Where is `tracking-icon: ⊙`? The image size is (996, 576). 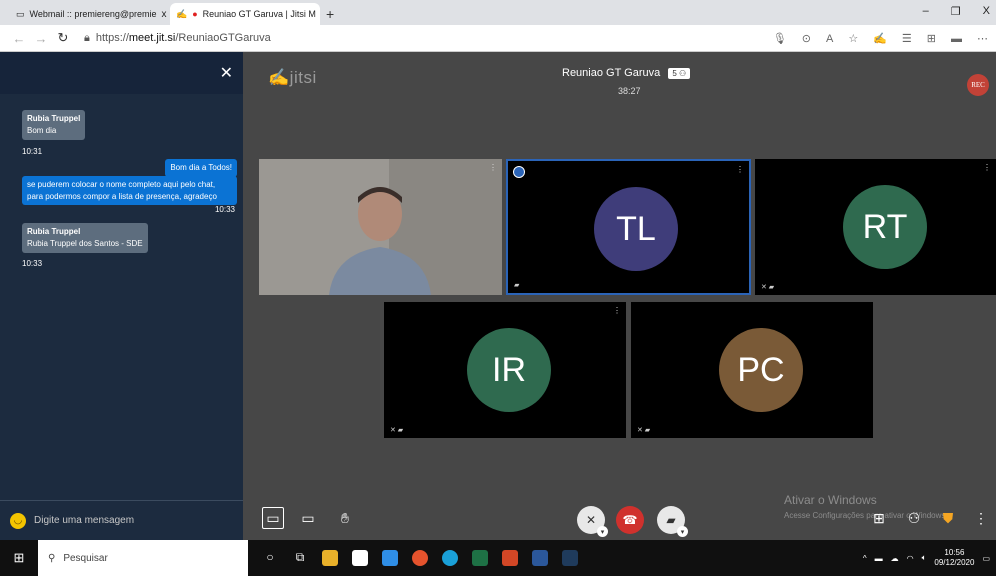 tracking-icon: ⊙ is located at coordinates (806, 38).